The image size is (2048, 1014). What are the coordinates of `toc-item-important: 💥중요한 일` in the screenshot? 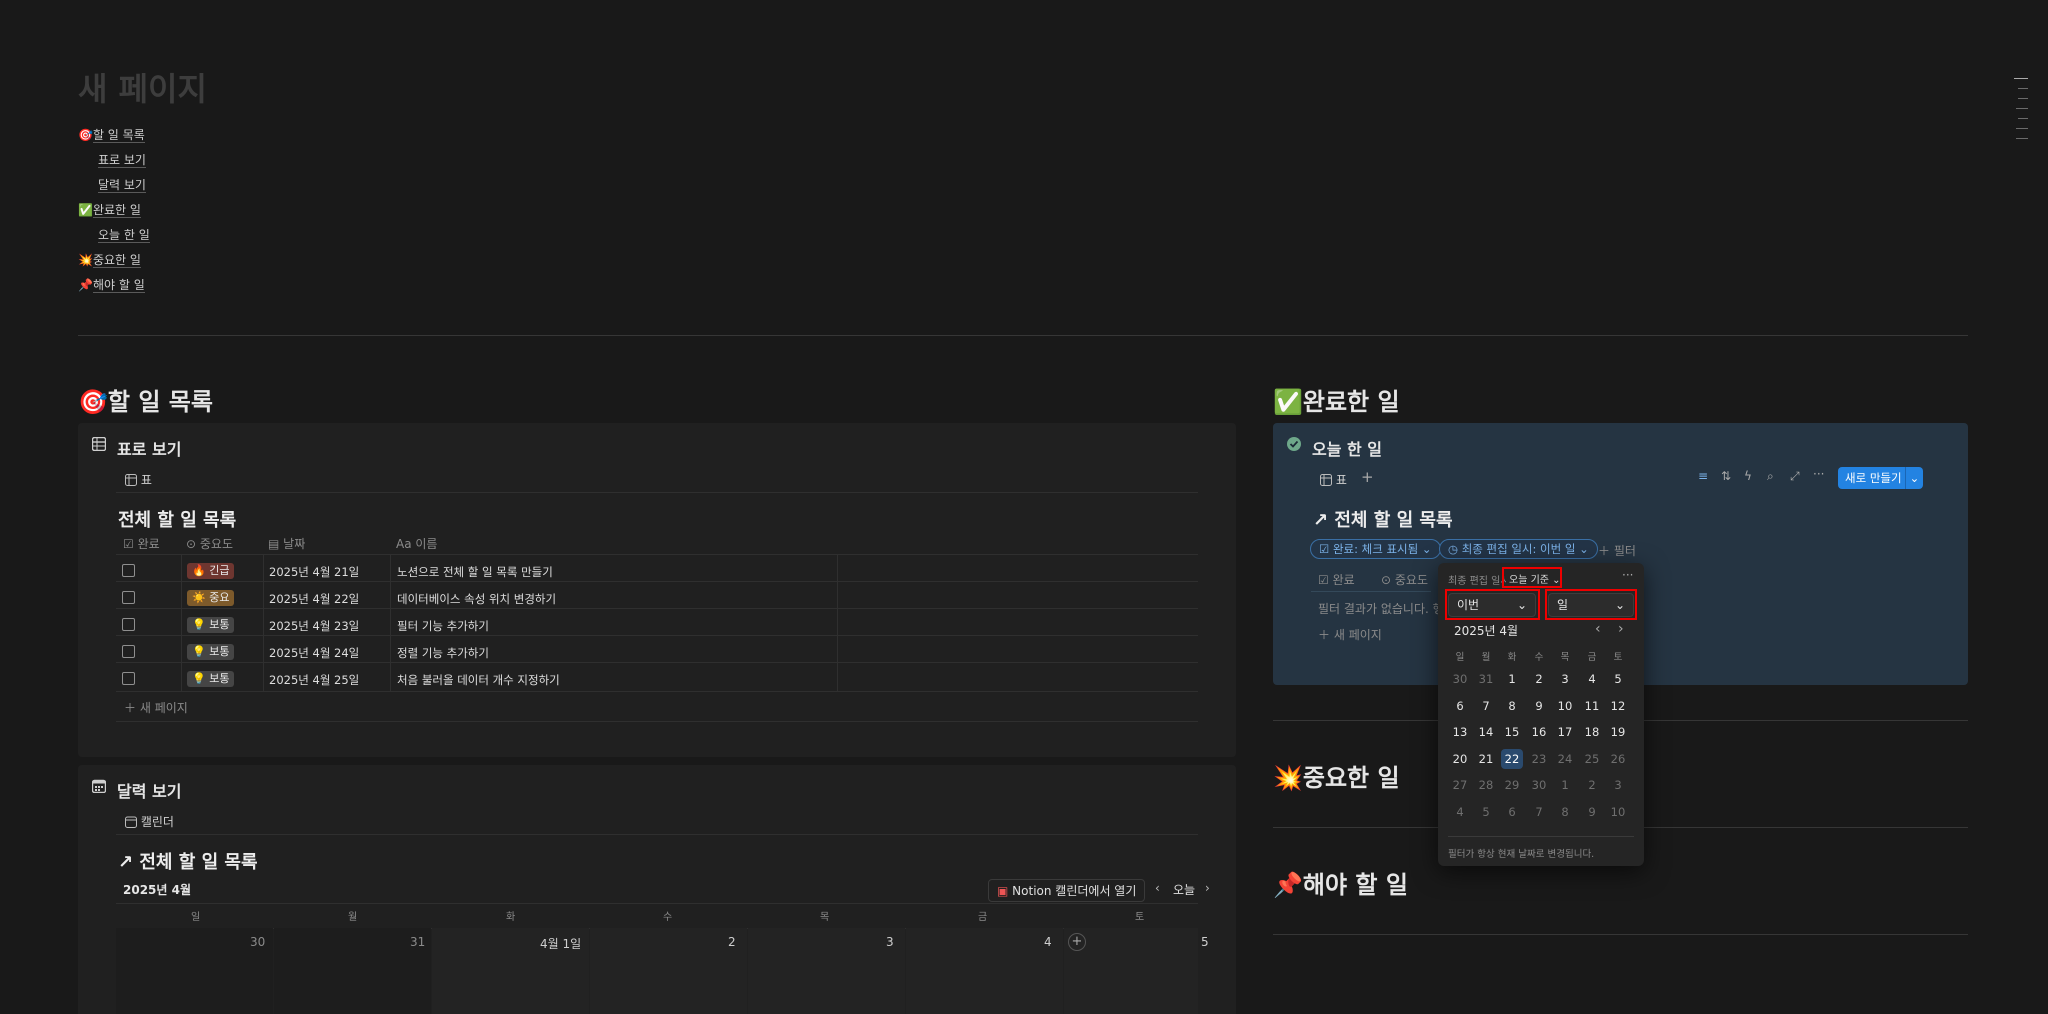 It's located at (109, 259).